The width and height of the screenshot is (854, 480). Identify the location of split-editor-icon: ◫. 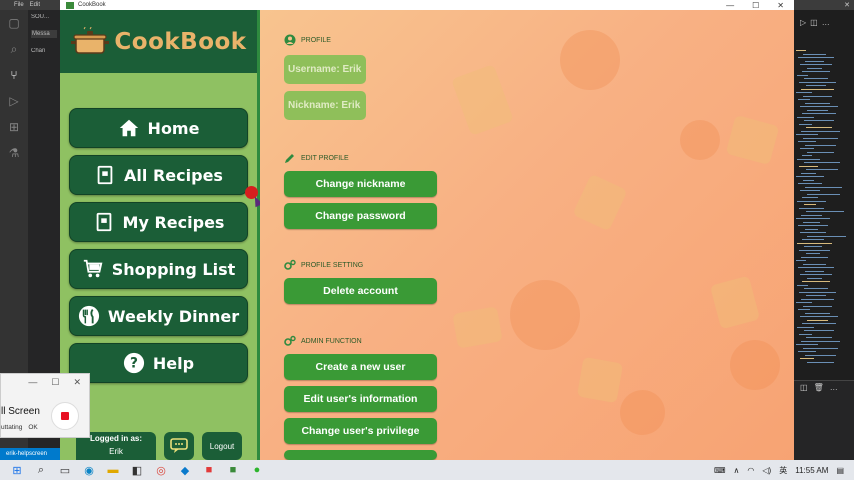
(814, 22).